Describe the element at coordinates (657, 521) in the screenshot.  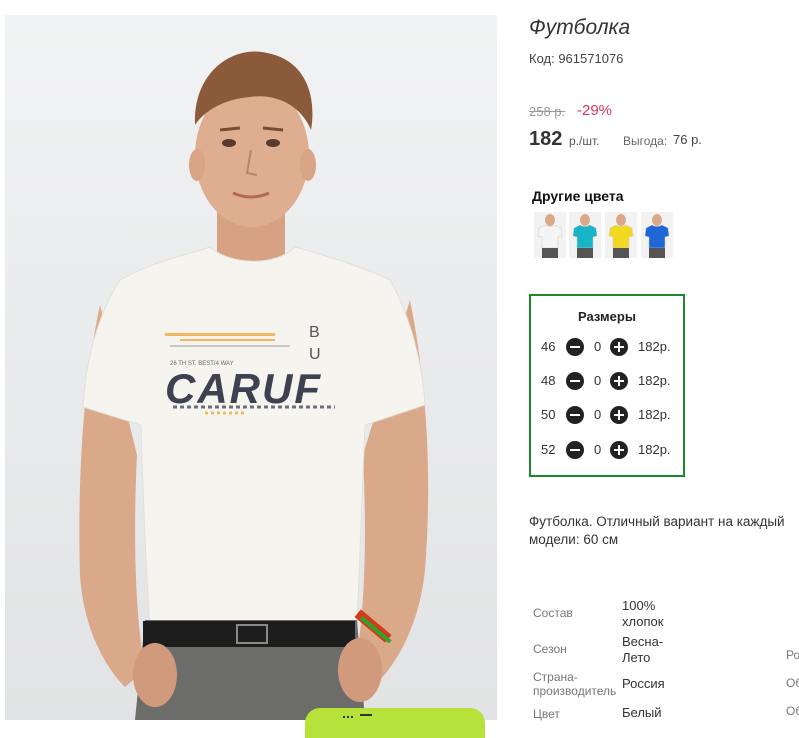
I see `description-line: Футболка. Отличный вариант на каждый` at that location.